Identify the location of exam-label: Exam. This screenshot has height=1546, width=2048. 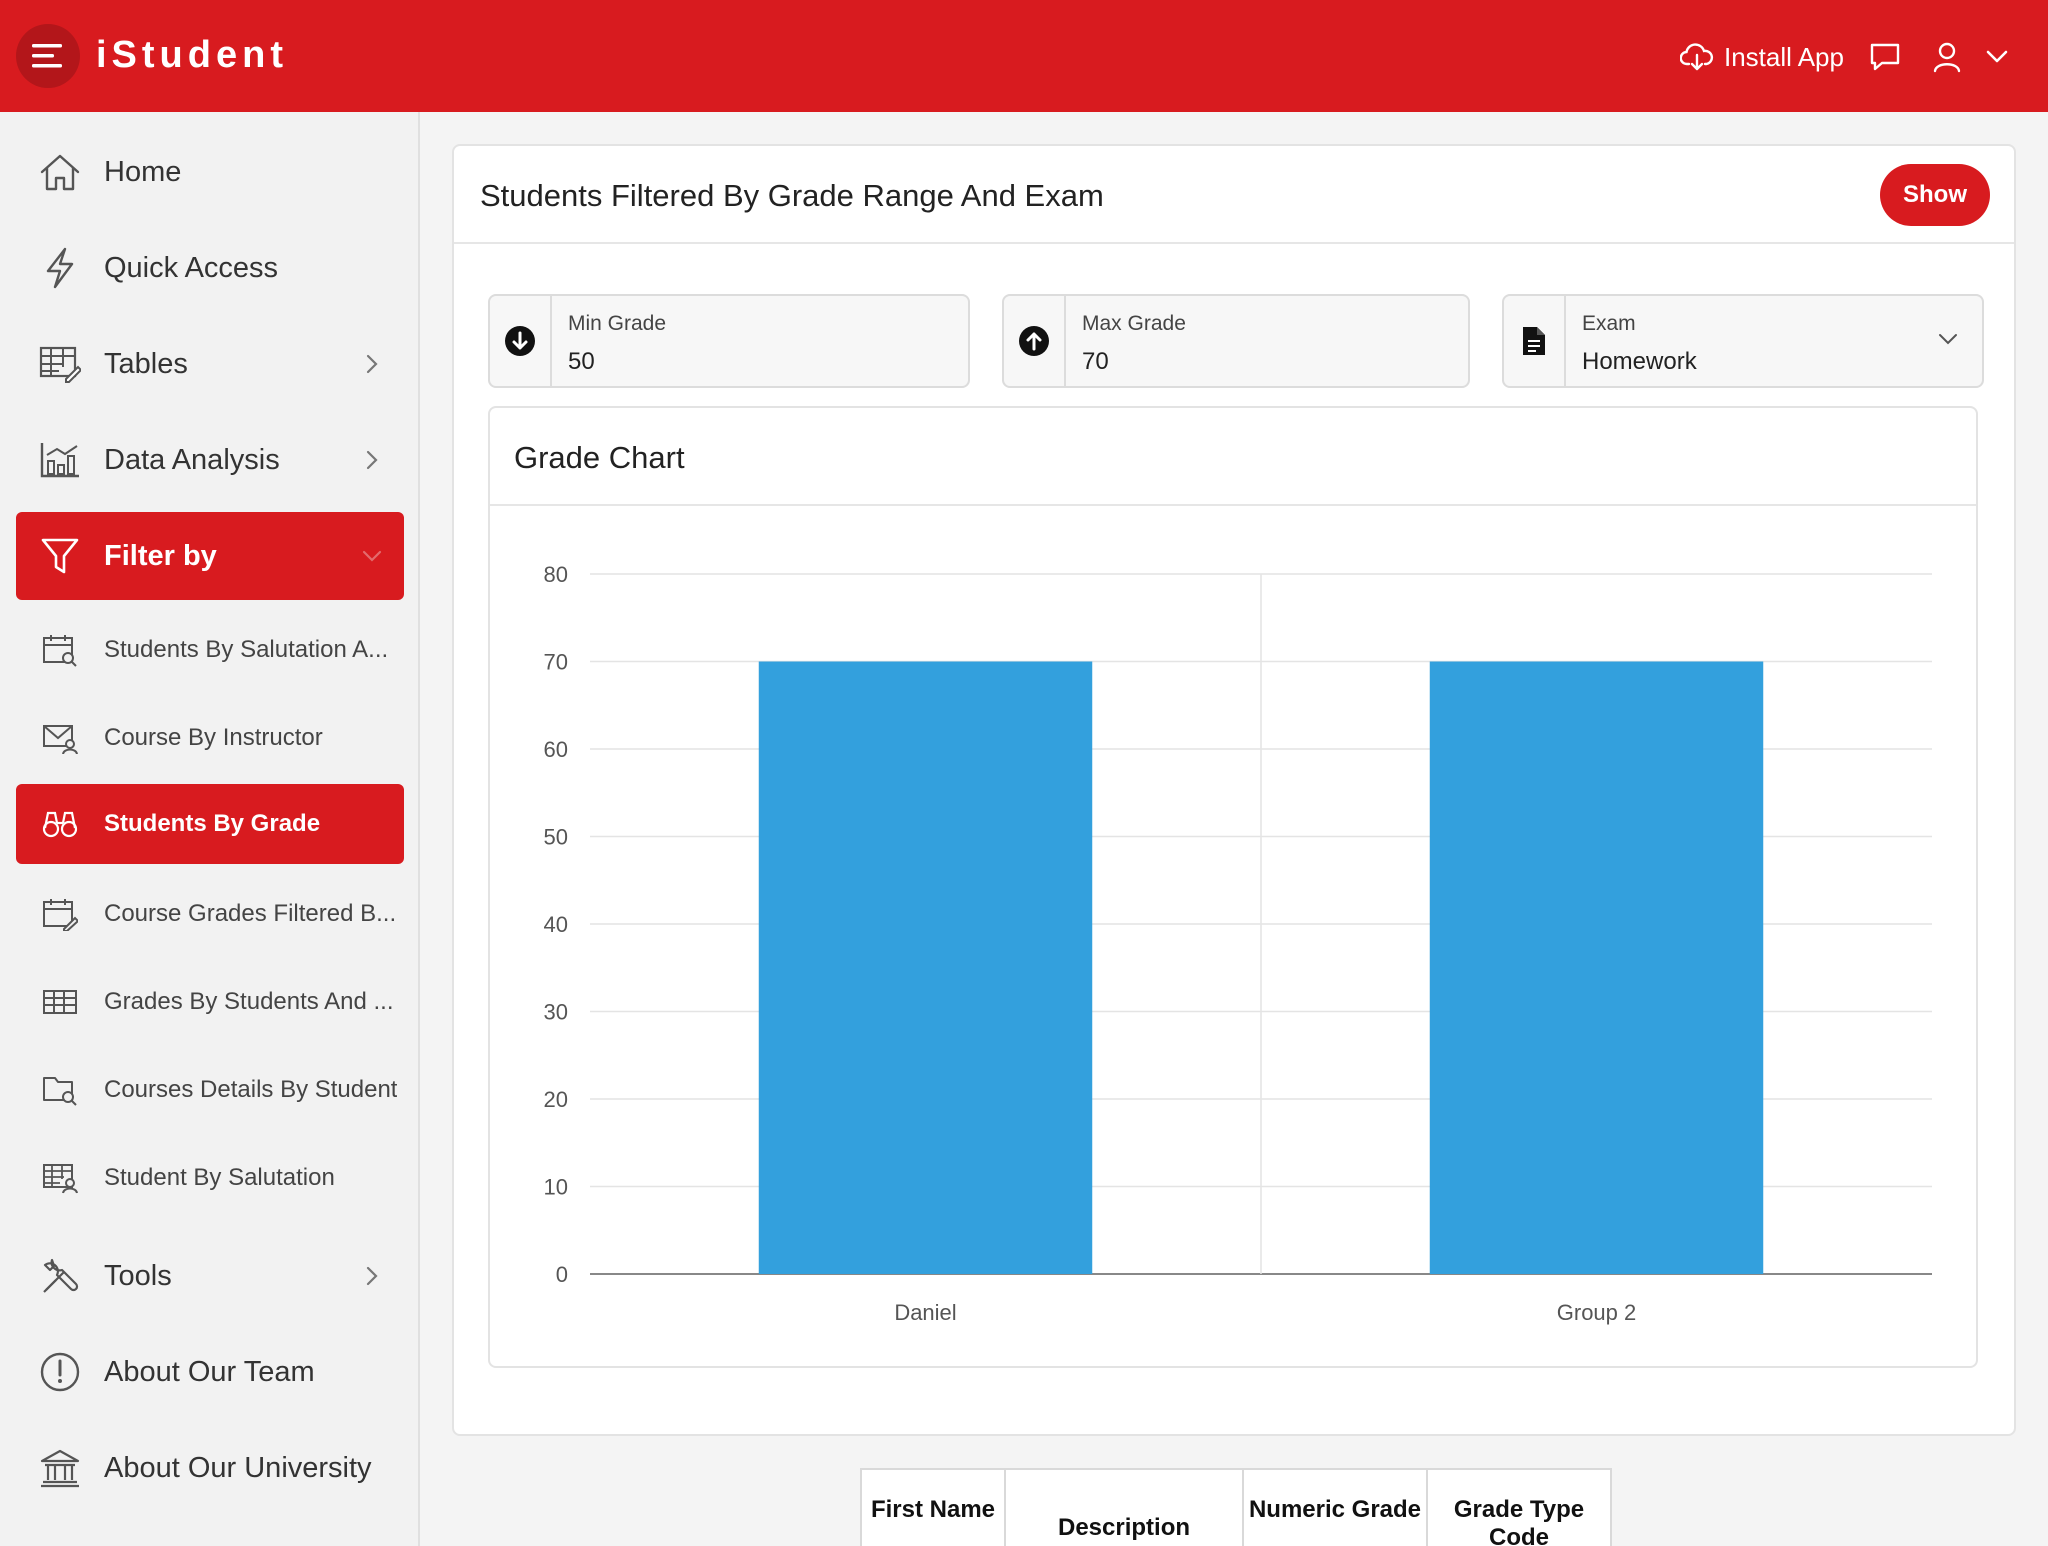
(1609, 323).